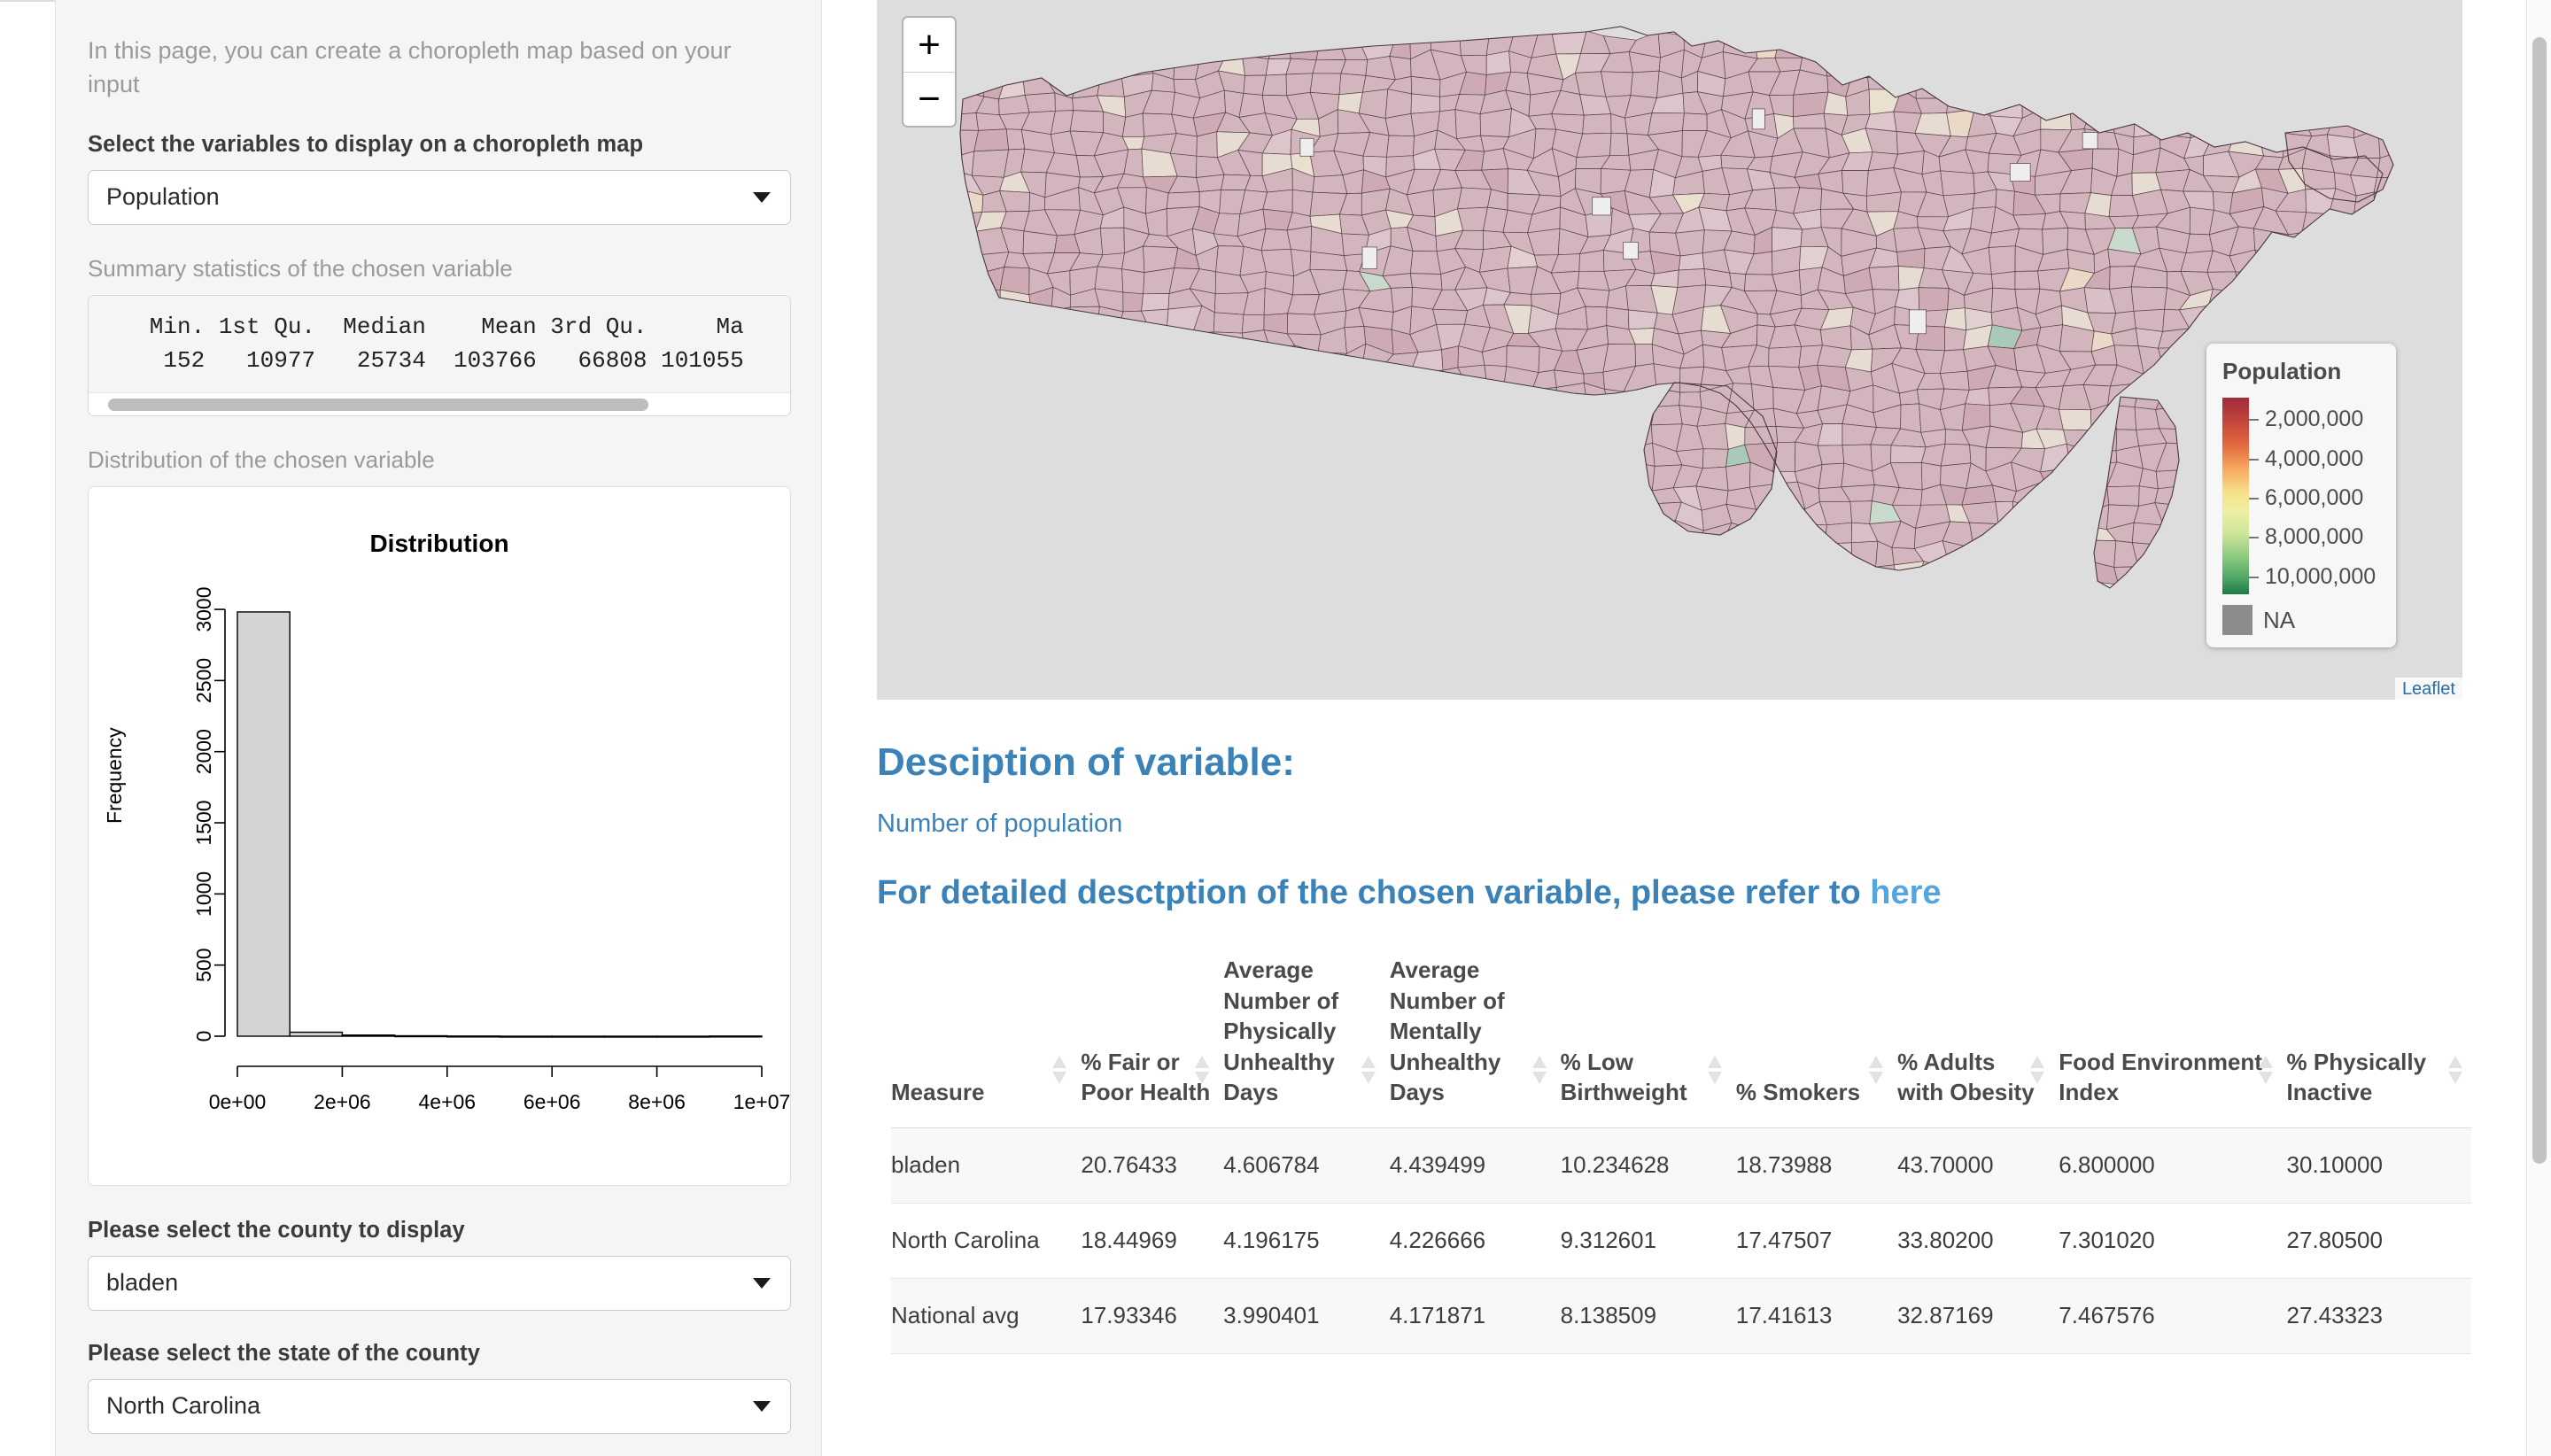 Image resolution: width=2551 pixels, height=1456 pixels. What do you see at coordinates (929, 99) in the screenshot?
I see `zoom-out-button: −` at bounding box center [929, 99].